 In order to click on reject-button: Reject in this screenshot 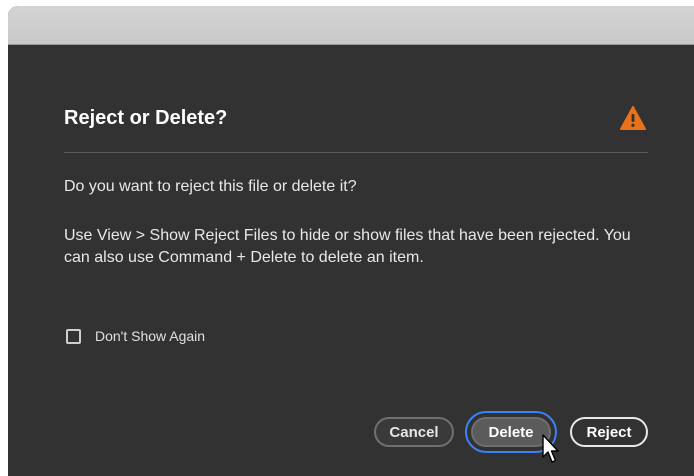, I will do `click(609, 432)`.